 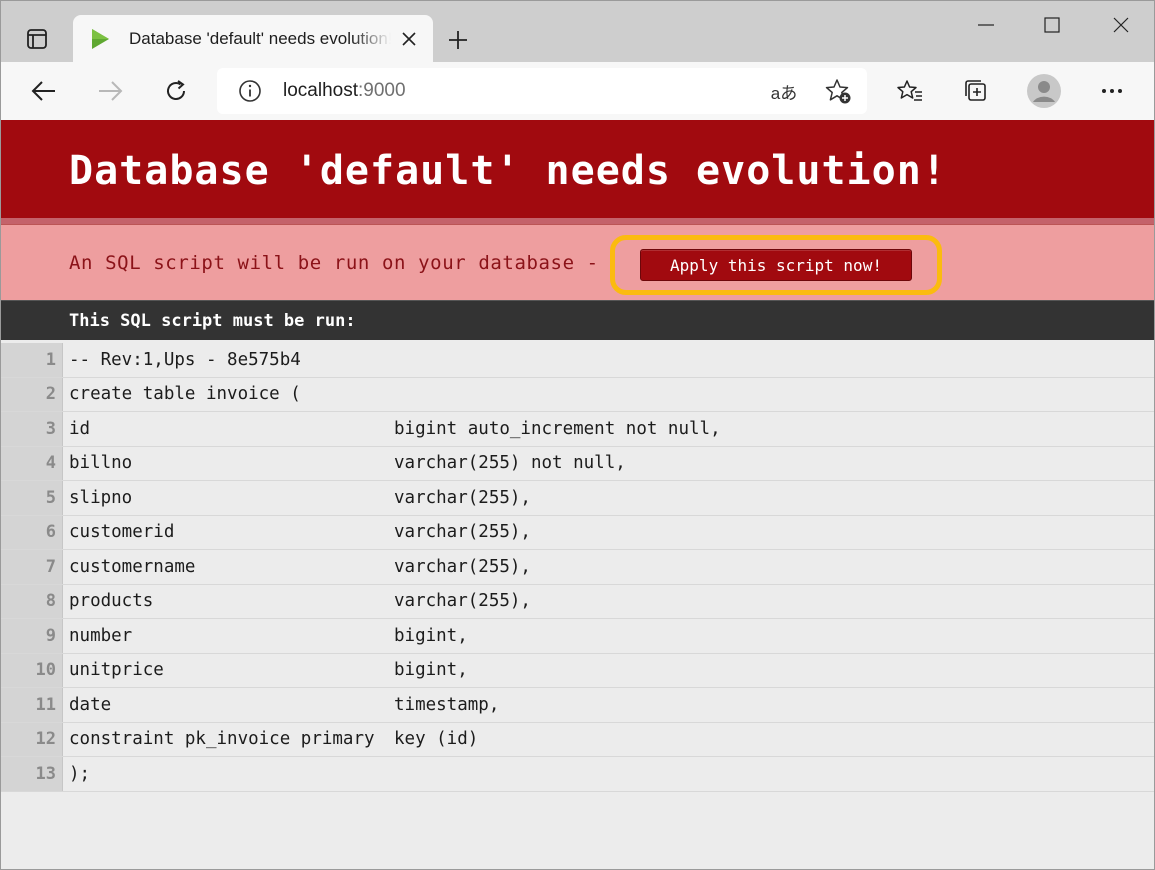 What do you see at coordinates (297, 567) in the screenshot?
I see `code-text: customername varchar(255),` at bounding box center [297, 567].